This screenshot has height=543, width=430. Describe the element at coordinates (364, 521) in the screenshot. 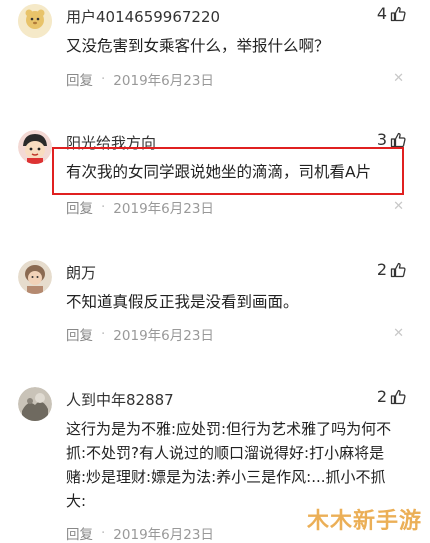

I see `watermark-logo: 木木新手游` at that location.